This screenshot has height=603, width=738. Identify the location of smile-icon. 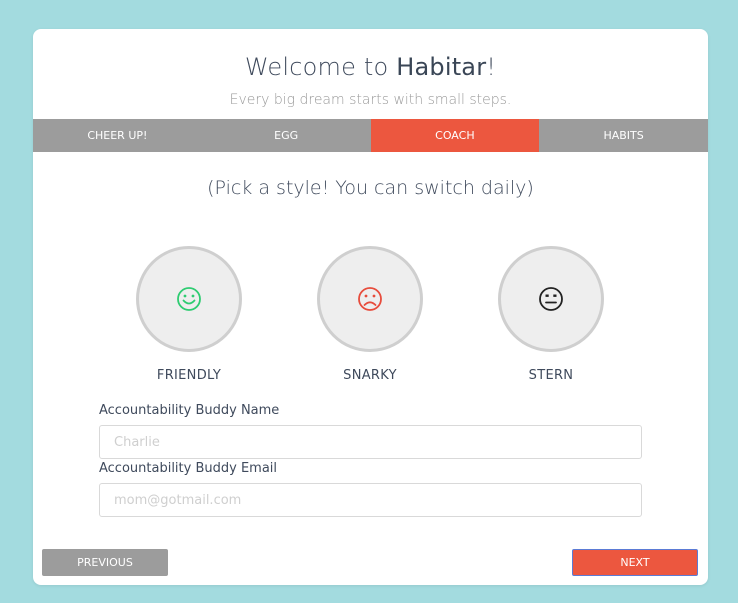
(189, 299).